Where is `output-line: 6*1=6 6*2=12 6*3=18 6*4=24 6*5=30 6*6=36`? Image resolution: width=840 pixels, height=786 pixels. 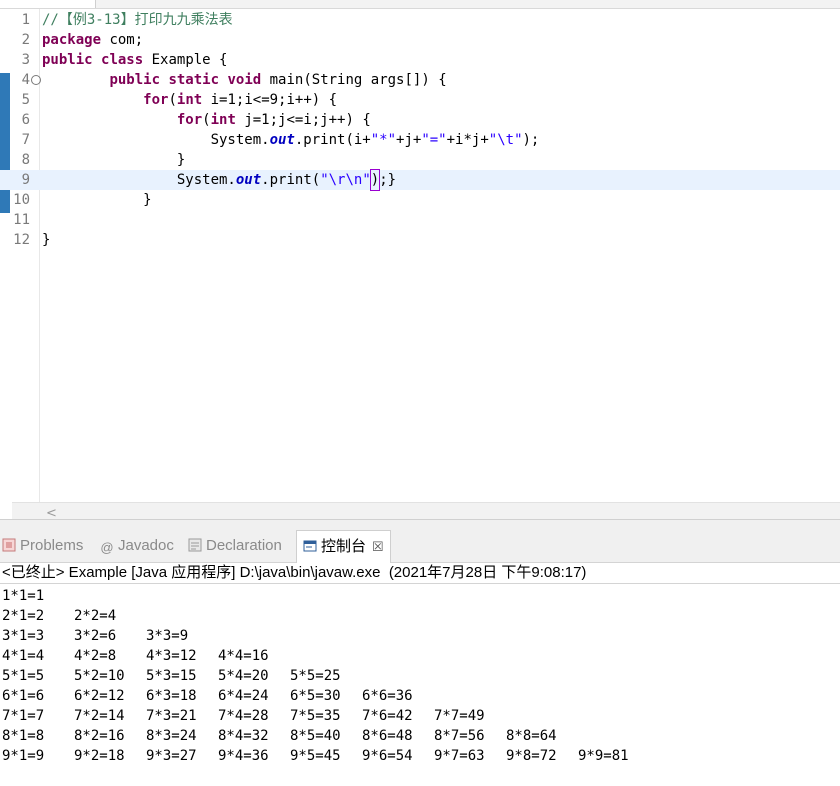
output-line: 6*1=6 6*2=12 6*3=18 6*4=24 6*5=30 6*6=36 is located at coordinates (420, 696).